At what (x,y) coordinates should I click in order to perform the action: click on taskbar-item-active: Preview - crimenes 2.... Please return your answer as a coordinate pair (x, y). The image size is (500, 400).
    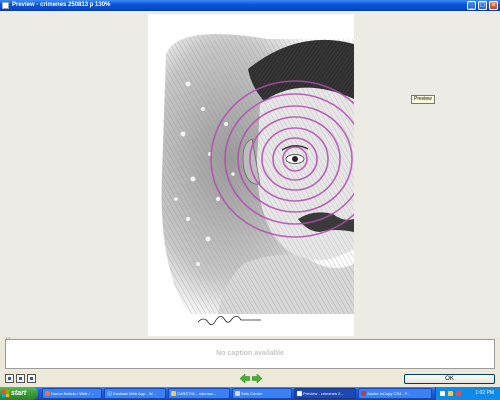
    Looking at the image, I should click on (325, 393).